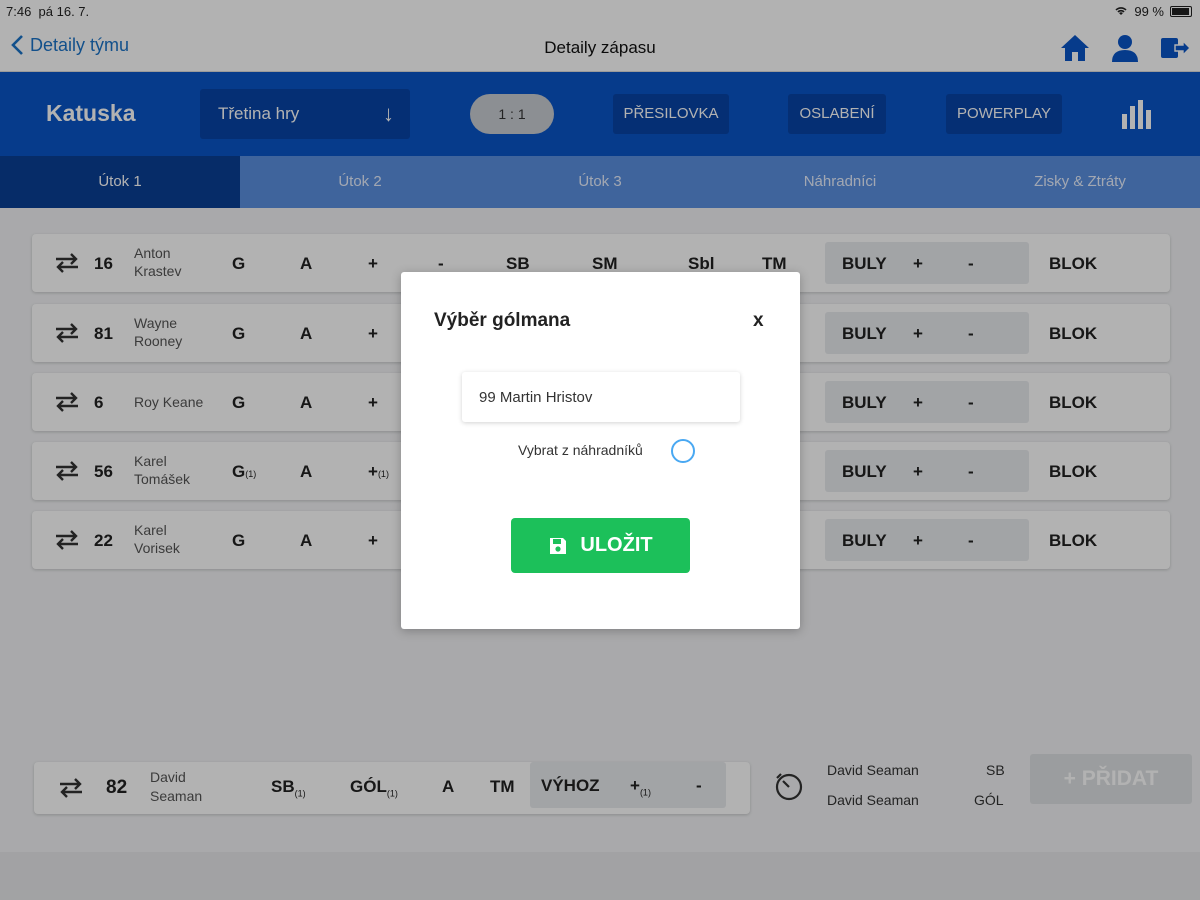 This screenshot has height=900, width=1200. Describe the element at coordinates (580, 450) in the screenshot. I see `substitutes-label: Vybrat z náhradníků` at that location.